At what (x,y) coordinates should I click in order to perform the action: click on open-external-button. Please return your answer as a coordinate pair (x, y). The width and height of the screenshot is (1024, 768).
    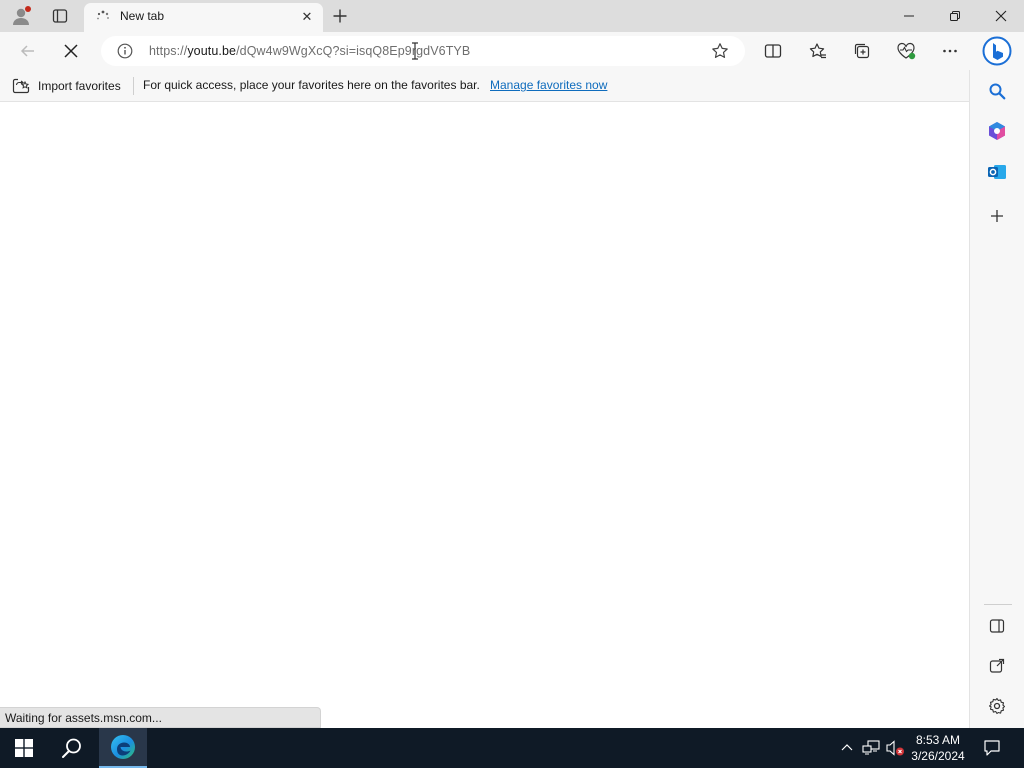
    Looking at the image, I should click on (997, 666).